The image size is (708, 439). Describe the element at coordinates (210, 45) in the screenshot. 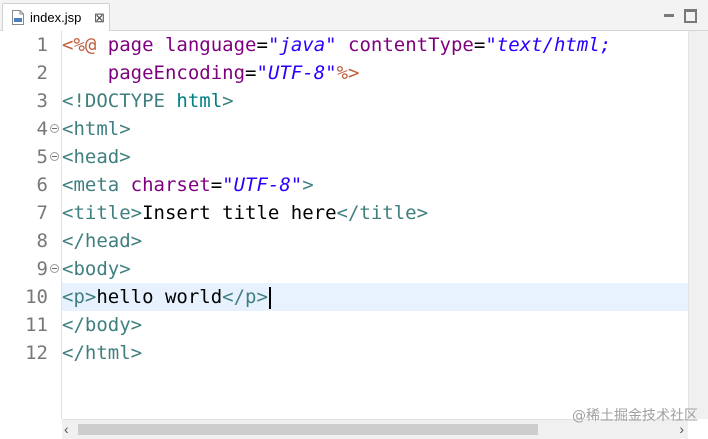

I see `code-token: language` at that location.